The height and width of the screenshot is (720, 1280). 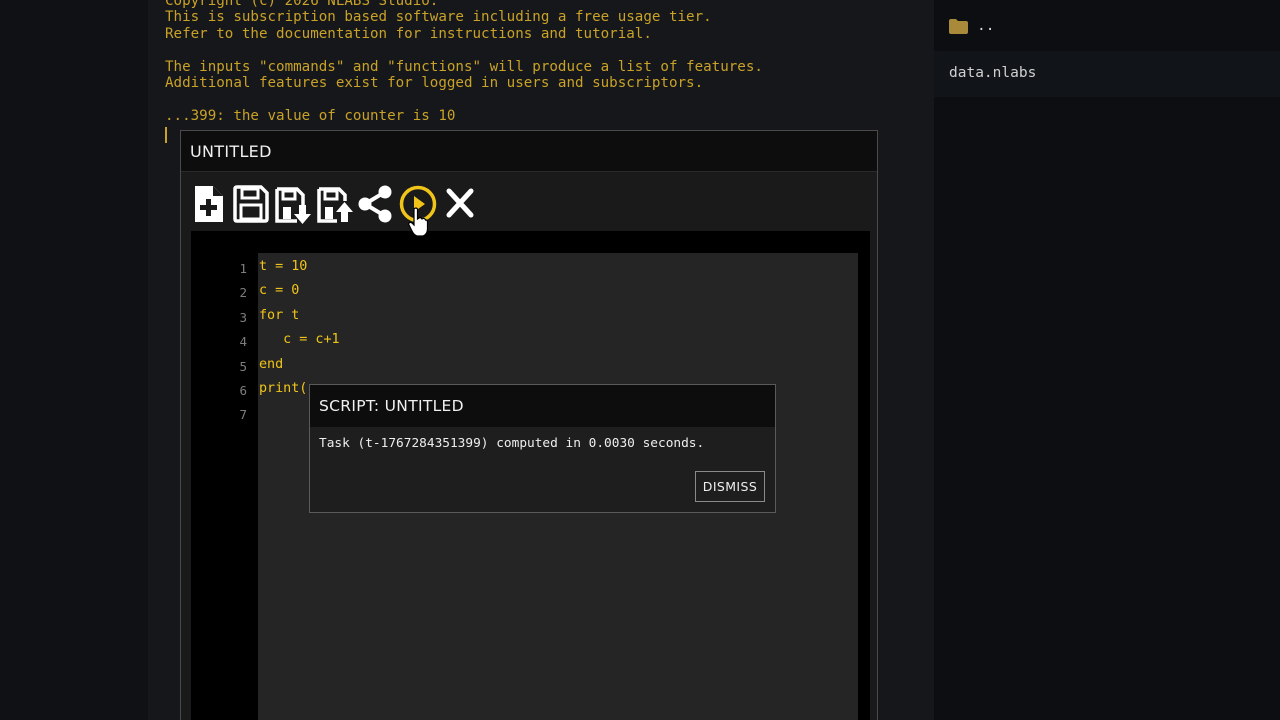 I want to click on code-line: end, so click(x=271, y=364).